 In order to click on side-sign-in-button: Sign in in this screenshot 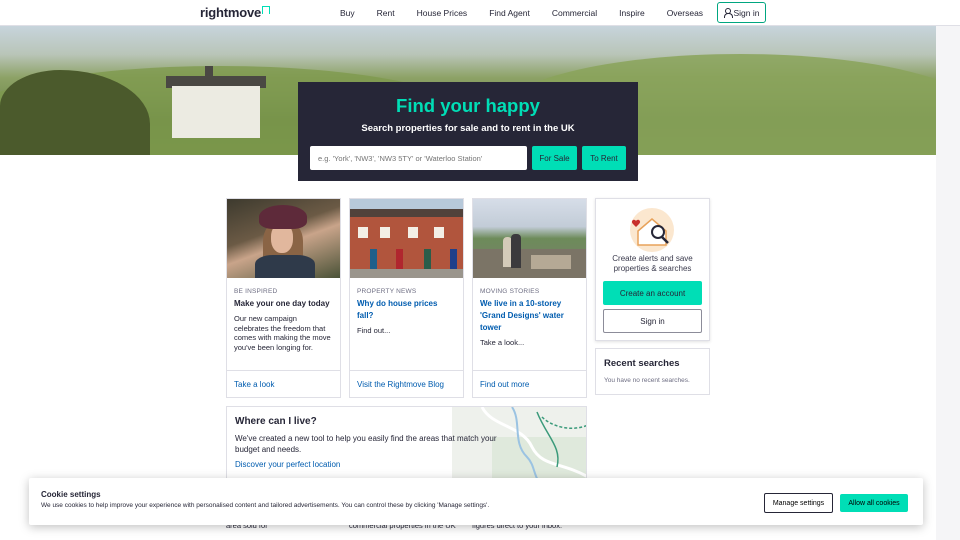, I will do `click(652, 321)`.